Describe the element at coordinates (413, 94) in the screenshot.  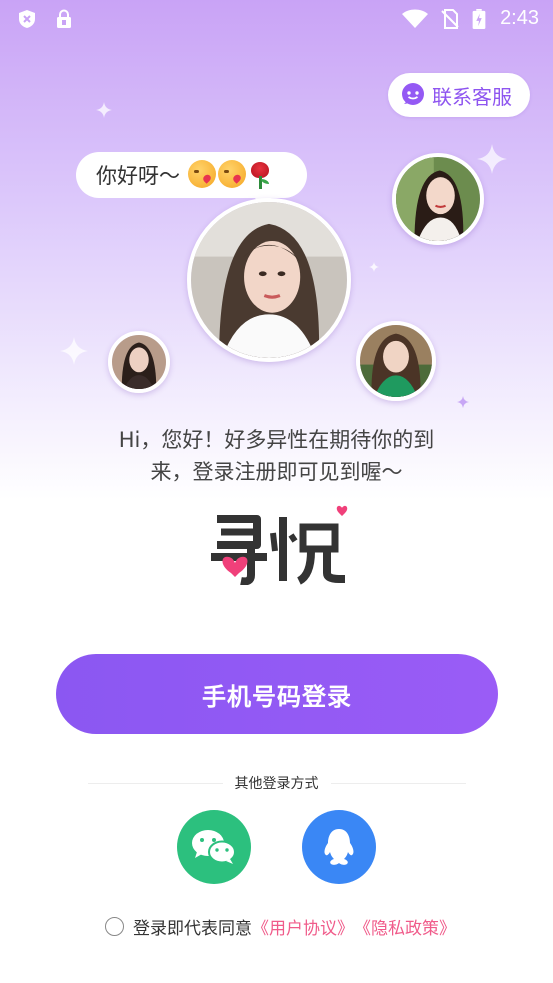
I see `chat-bubble-icon` at that location.